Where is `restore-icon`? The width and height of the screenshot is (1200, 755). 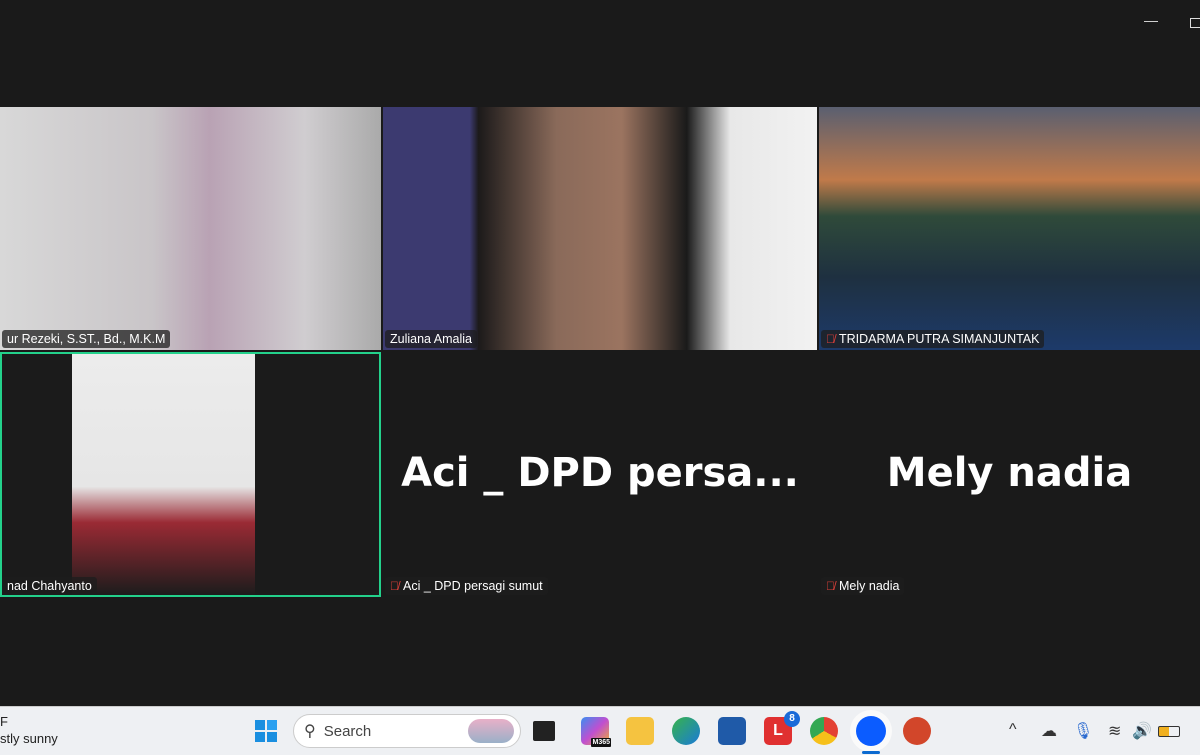
restore-icon is located at coordinates (1195, 23).